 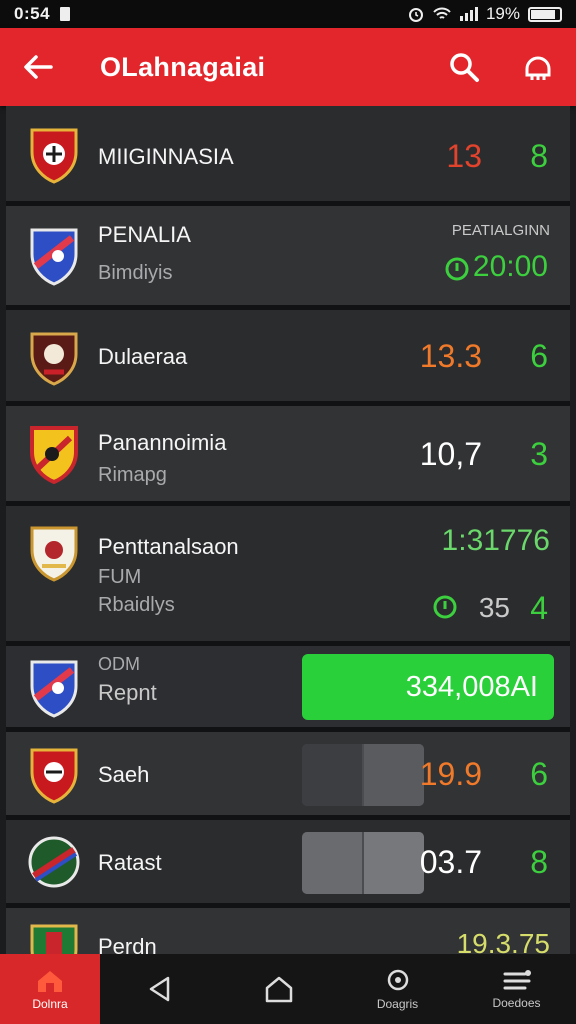 I want to click on match-score: 13.3, so click(x=450, y=356).